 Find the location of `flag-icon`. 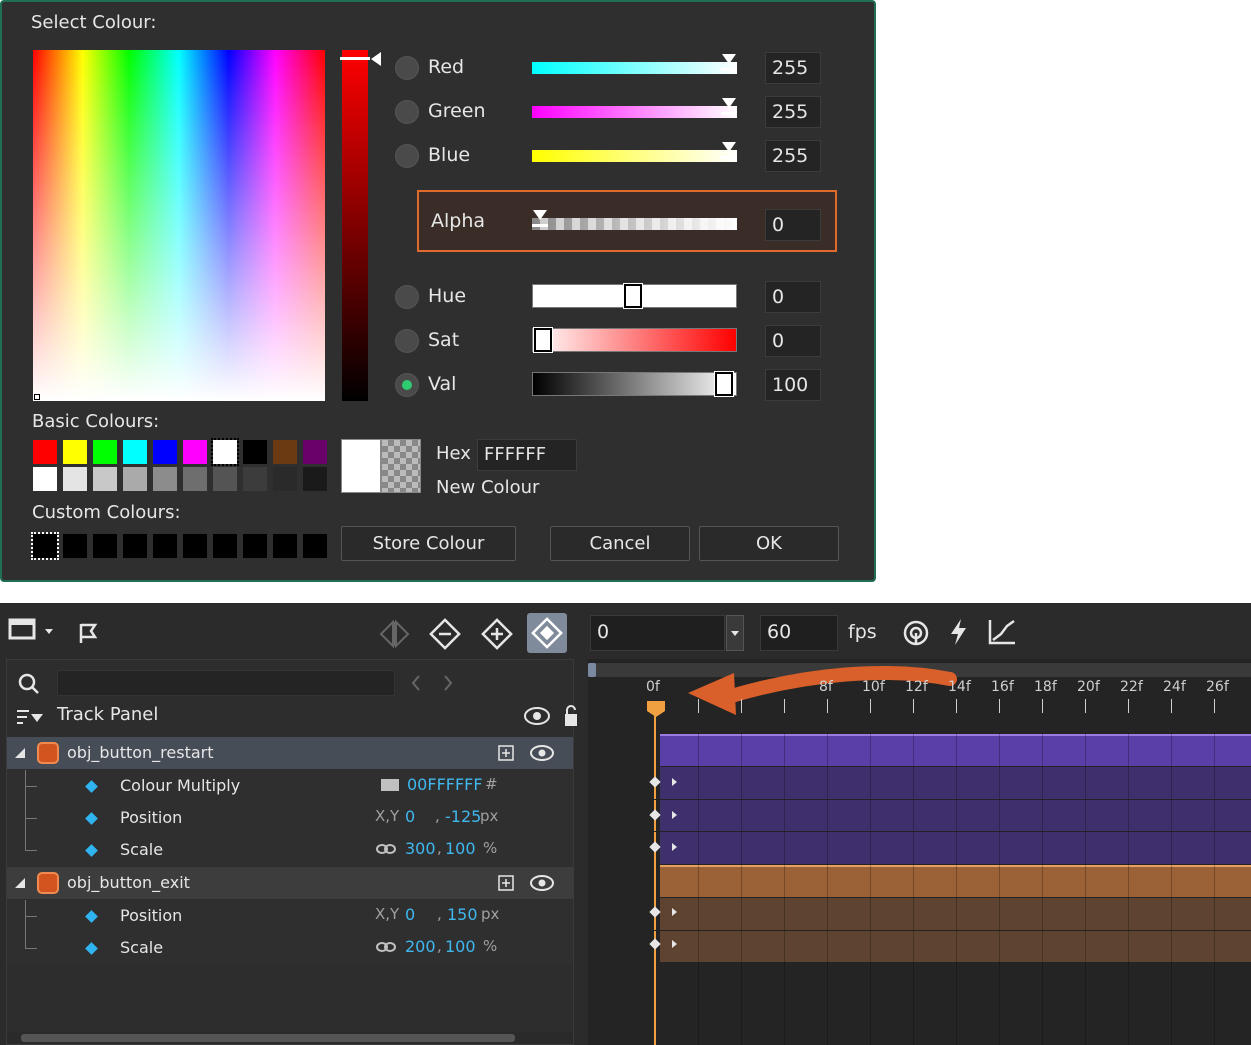

flag-icon is located at coordinates (89, 634).